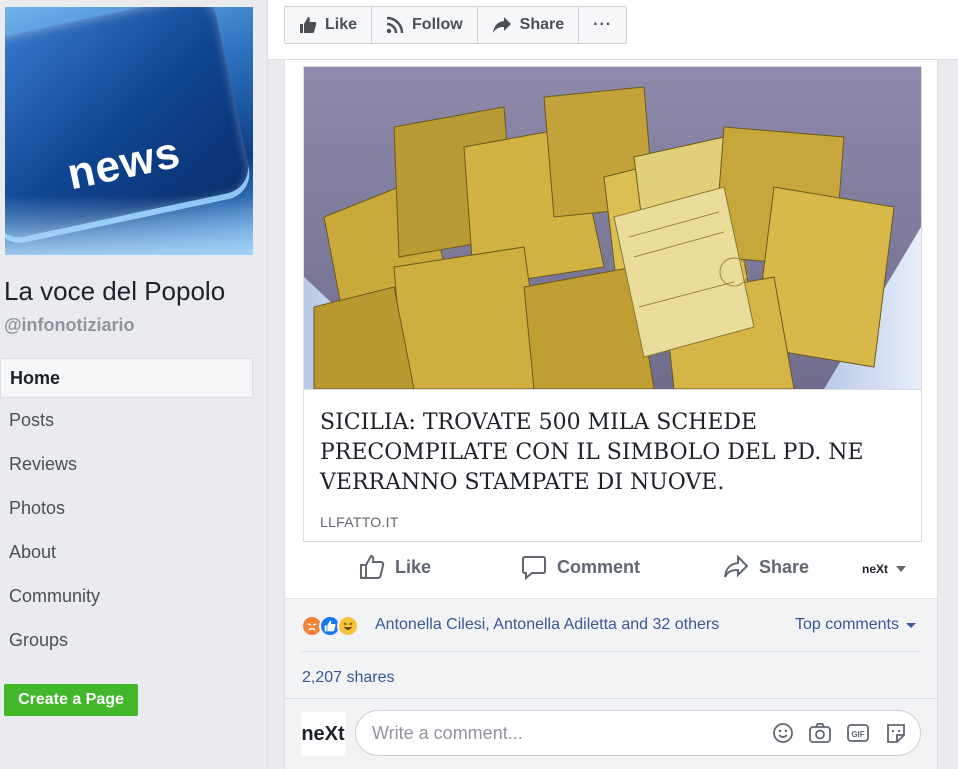 This screenshot has height=769, width=958. I want to click on page-share-label: Share, so click(542, 24).